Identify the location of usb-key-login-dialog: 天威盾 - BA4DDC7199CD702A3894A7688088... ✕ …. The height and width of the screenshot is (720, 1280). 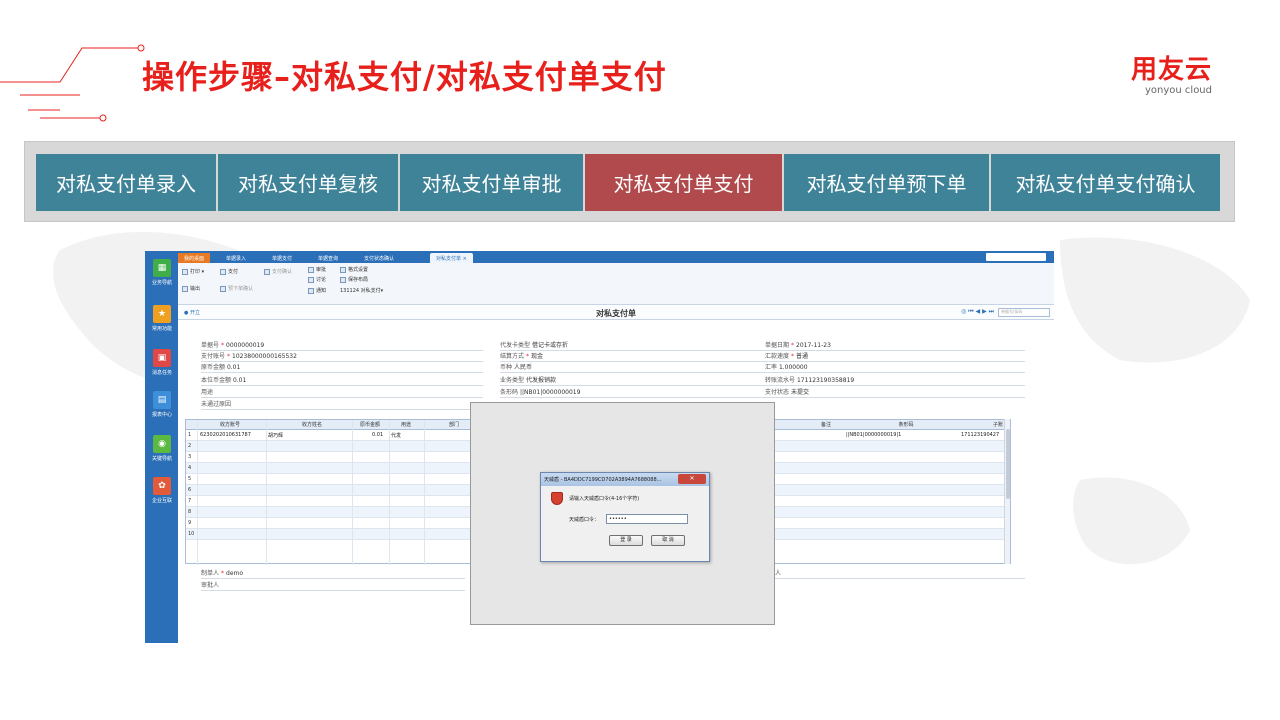
(625, 517).